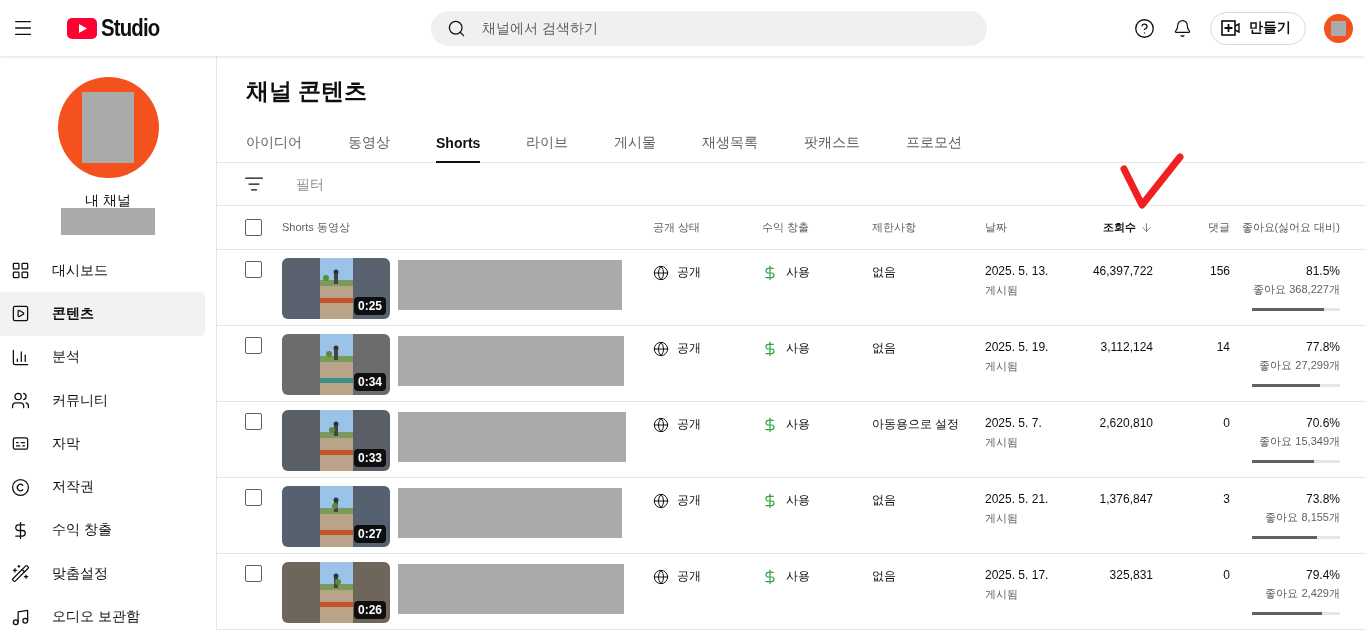  I want to click on views-cell-text: 1,376,847, so click(1126, 498).